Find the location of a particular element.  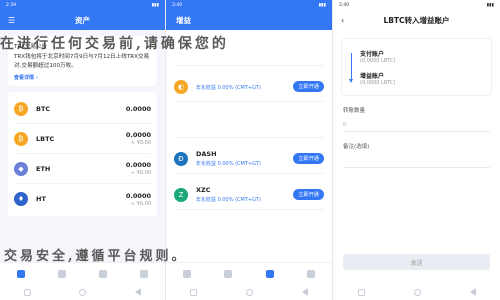

eth-coin-icon: ◆ is located at coordinates (21, 168).